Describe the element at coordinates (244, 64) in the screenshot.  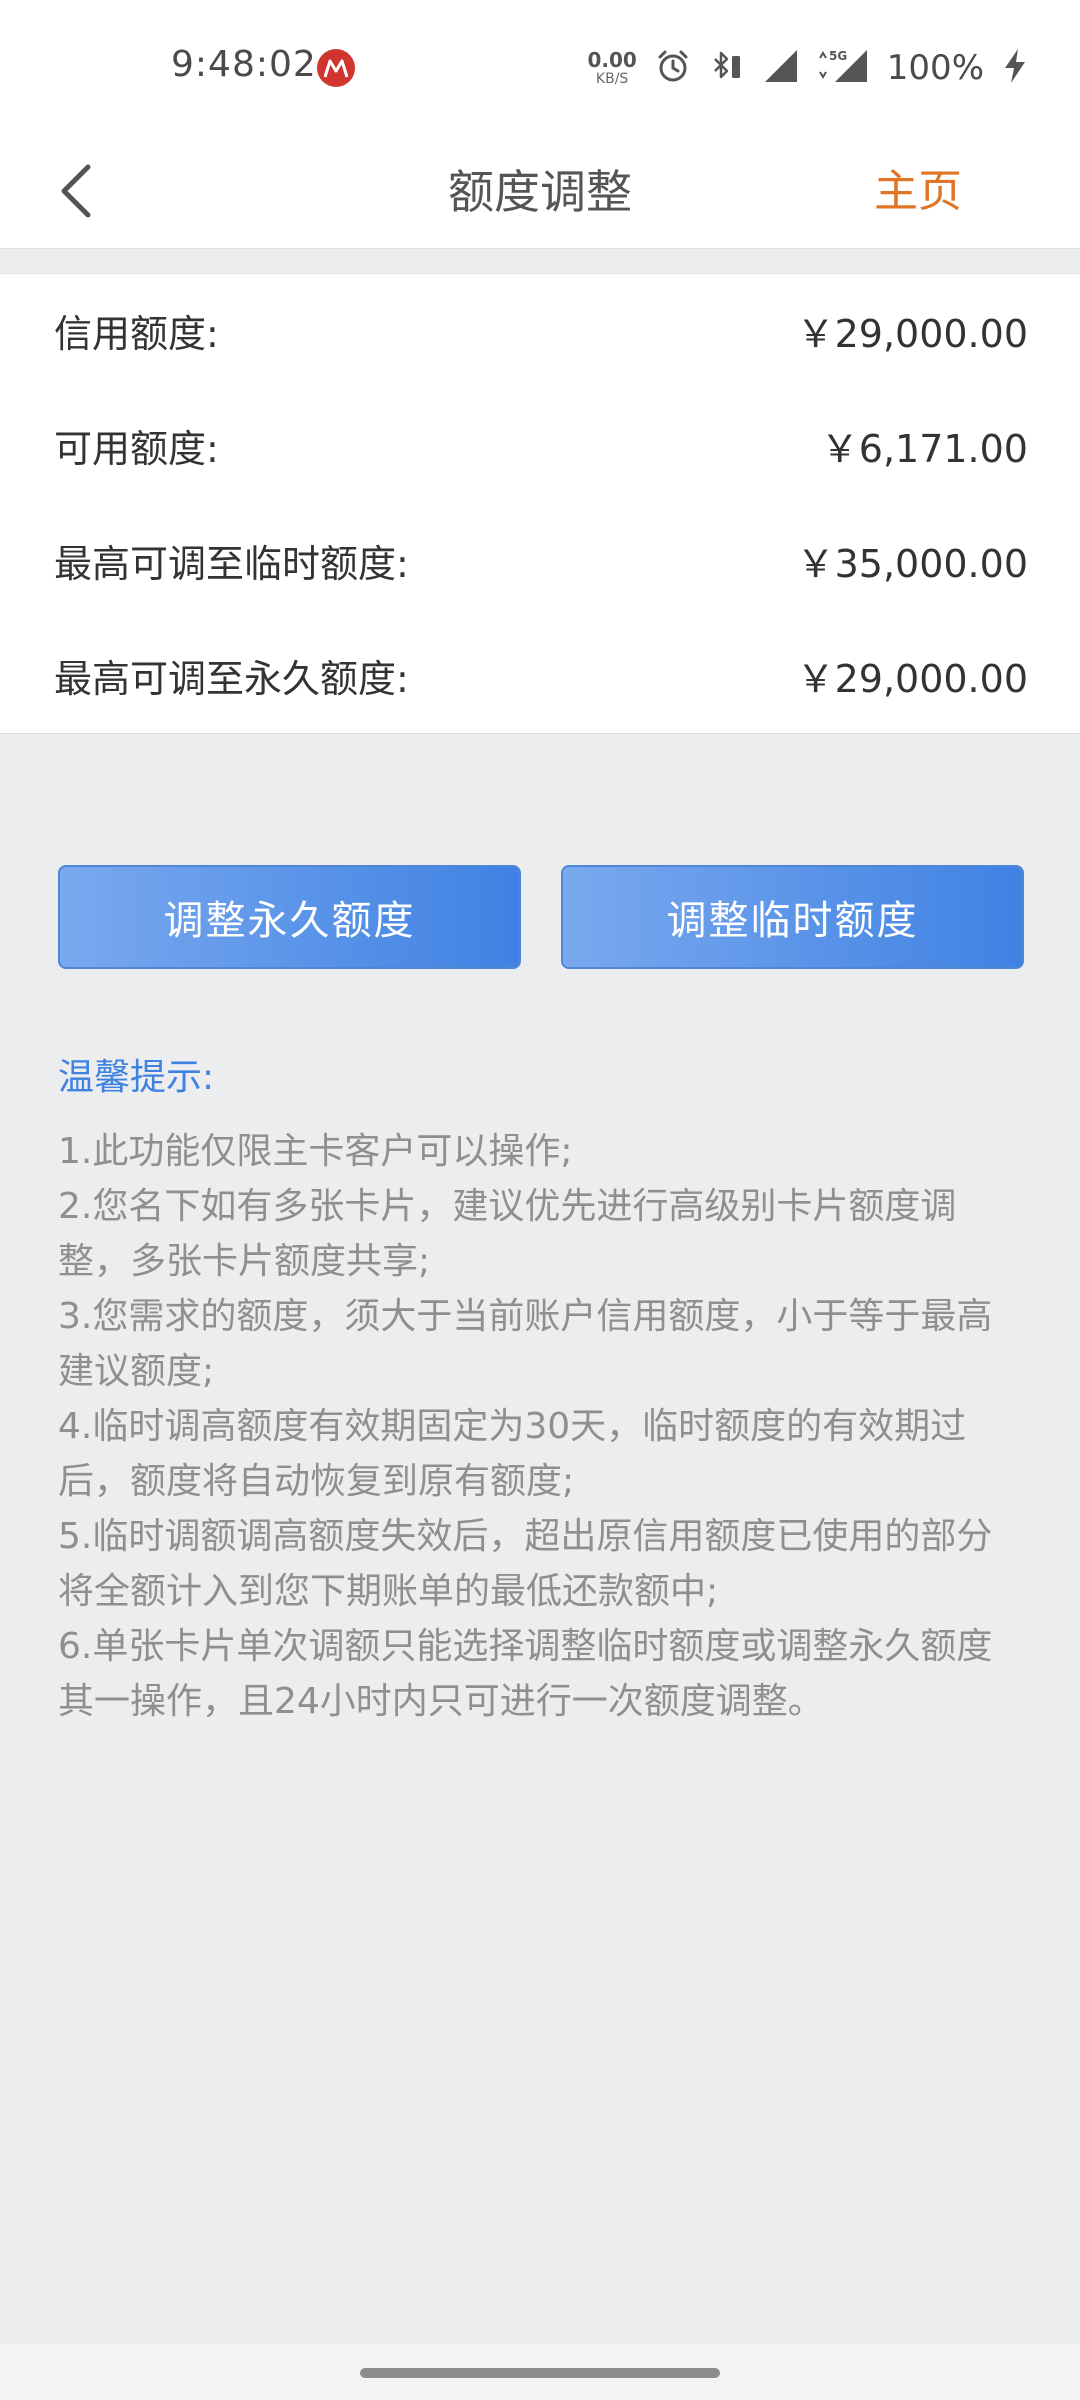
I see `status-time: 9:48:02` at that location.